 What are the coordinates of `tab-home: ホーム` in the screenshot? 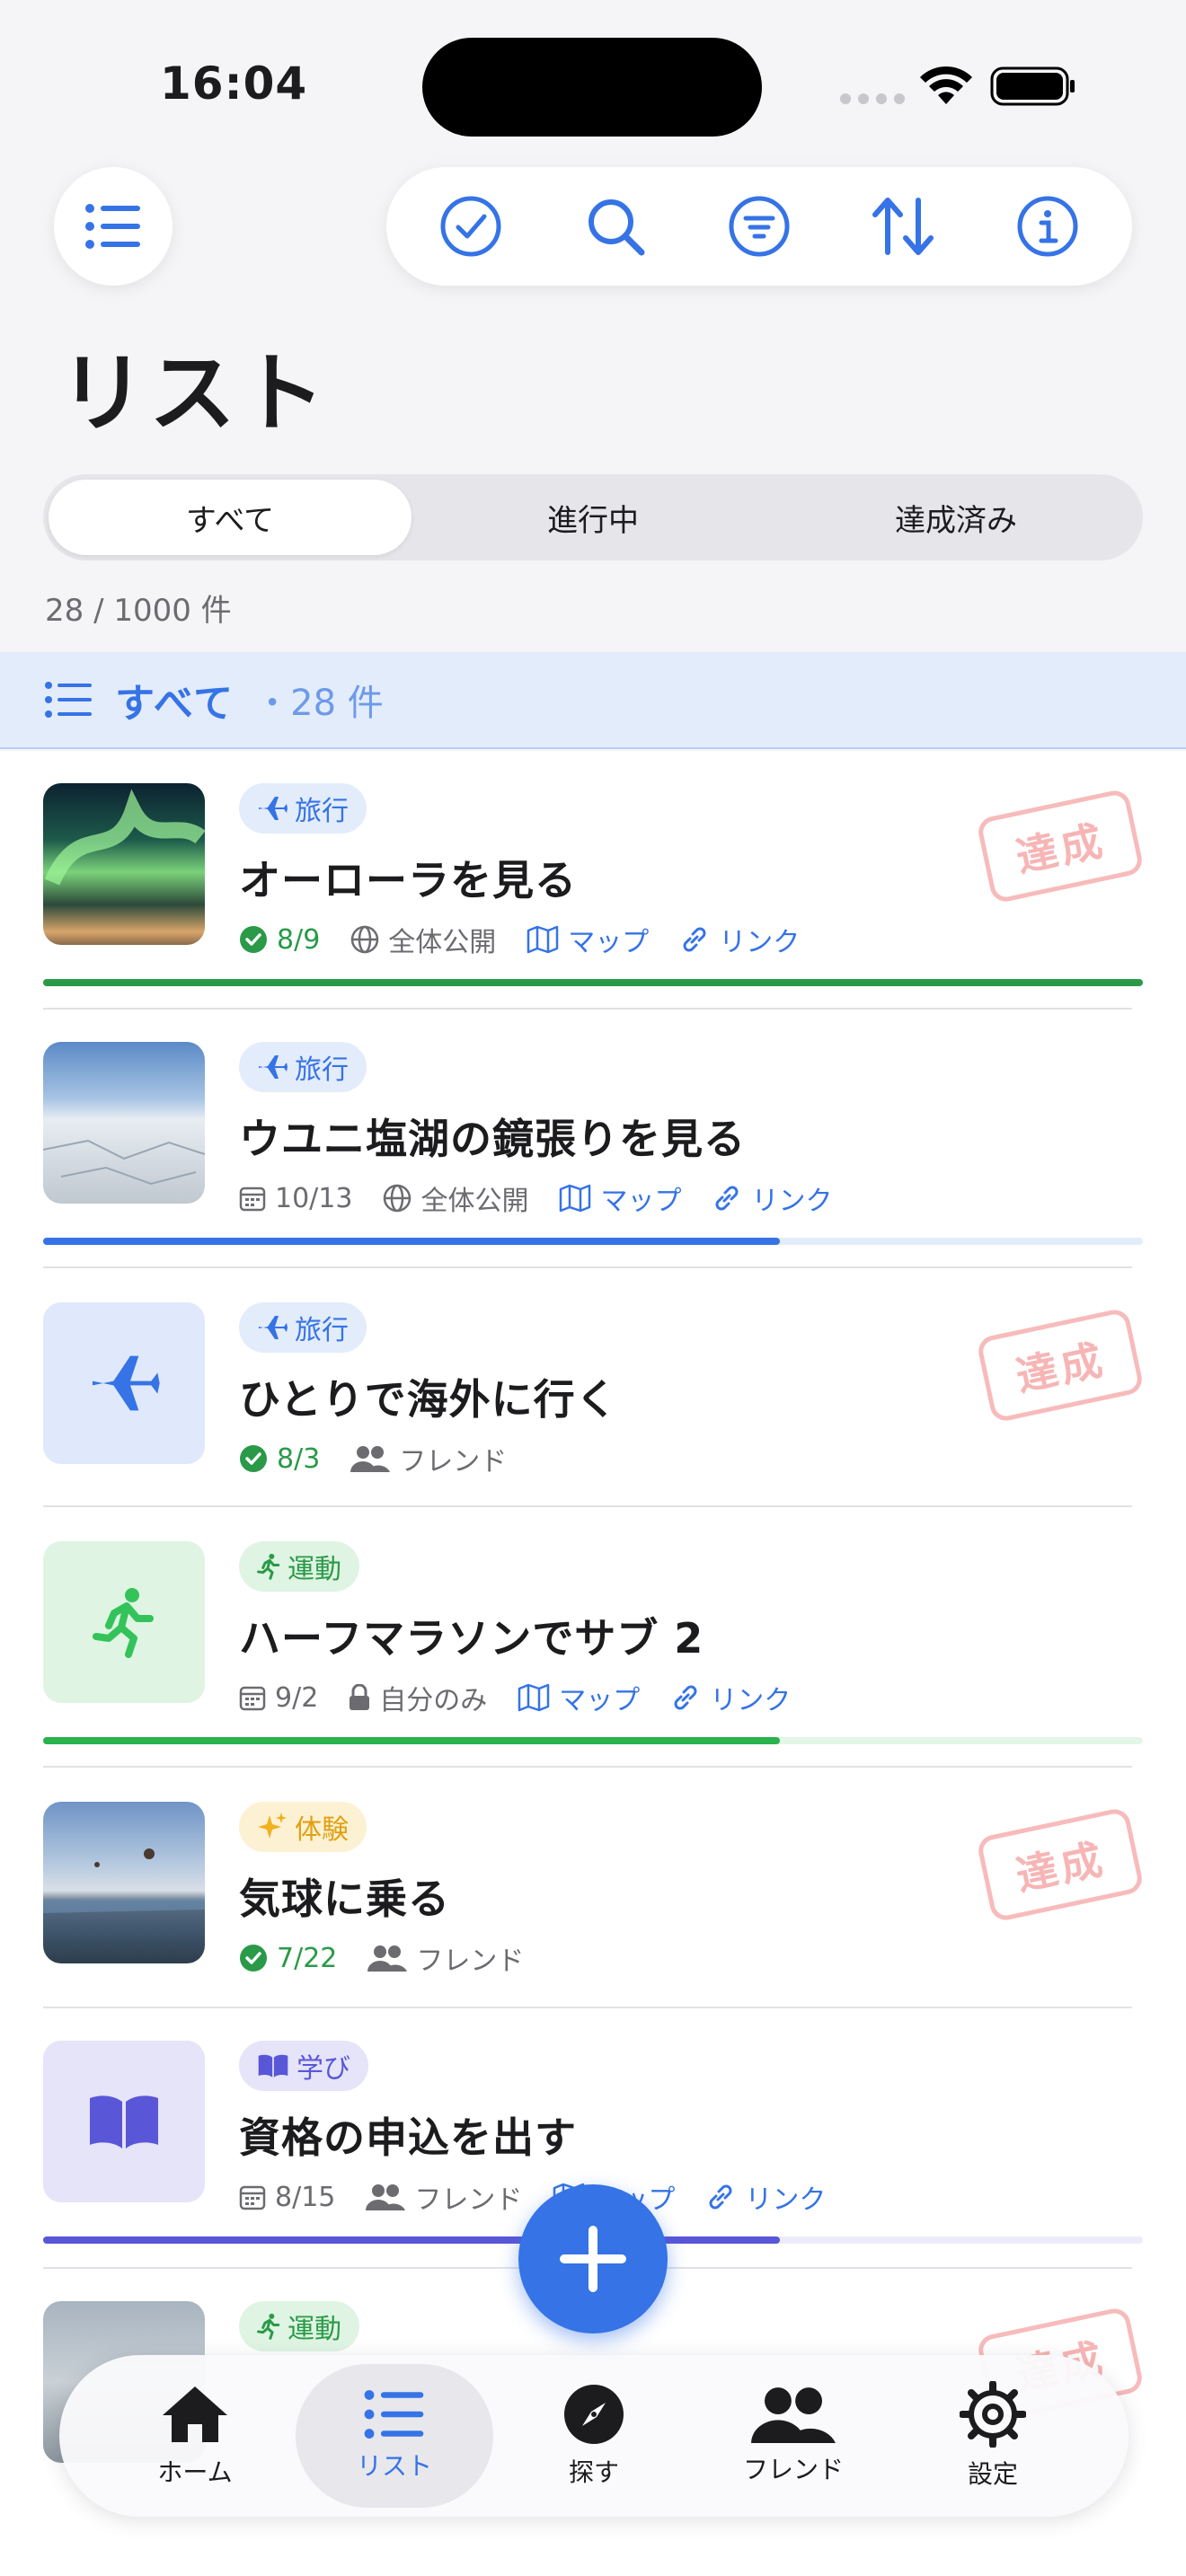 It's located at (195, 2436).